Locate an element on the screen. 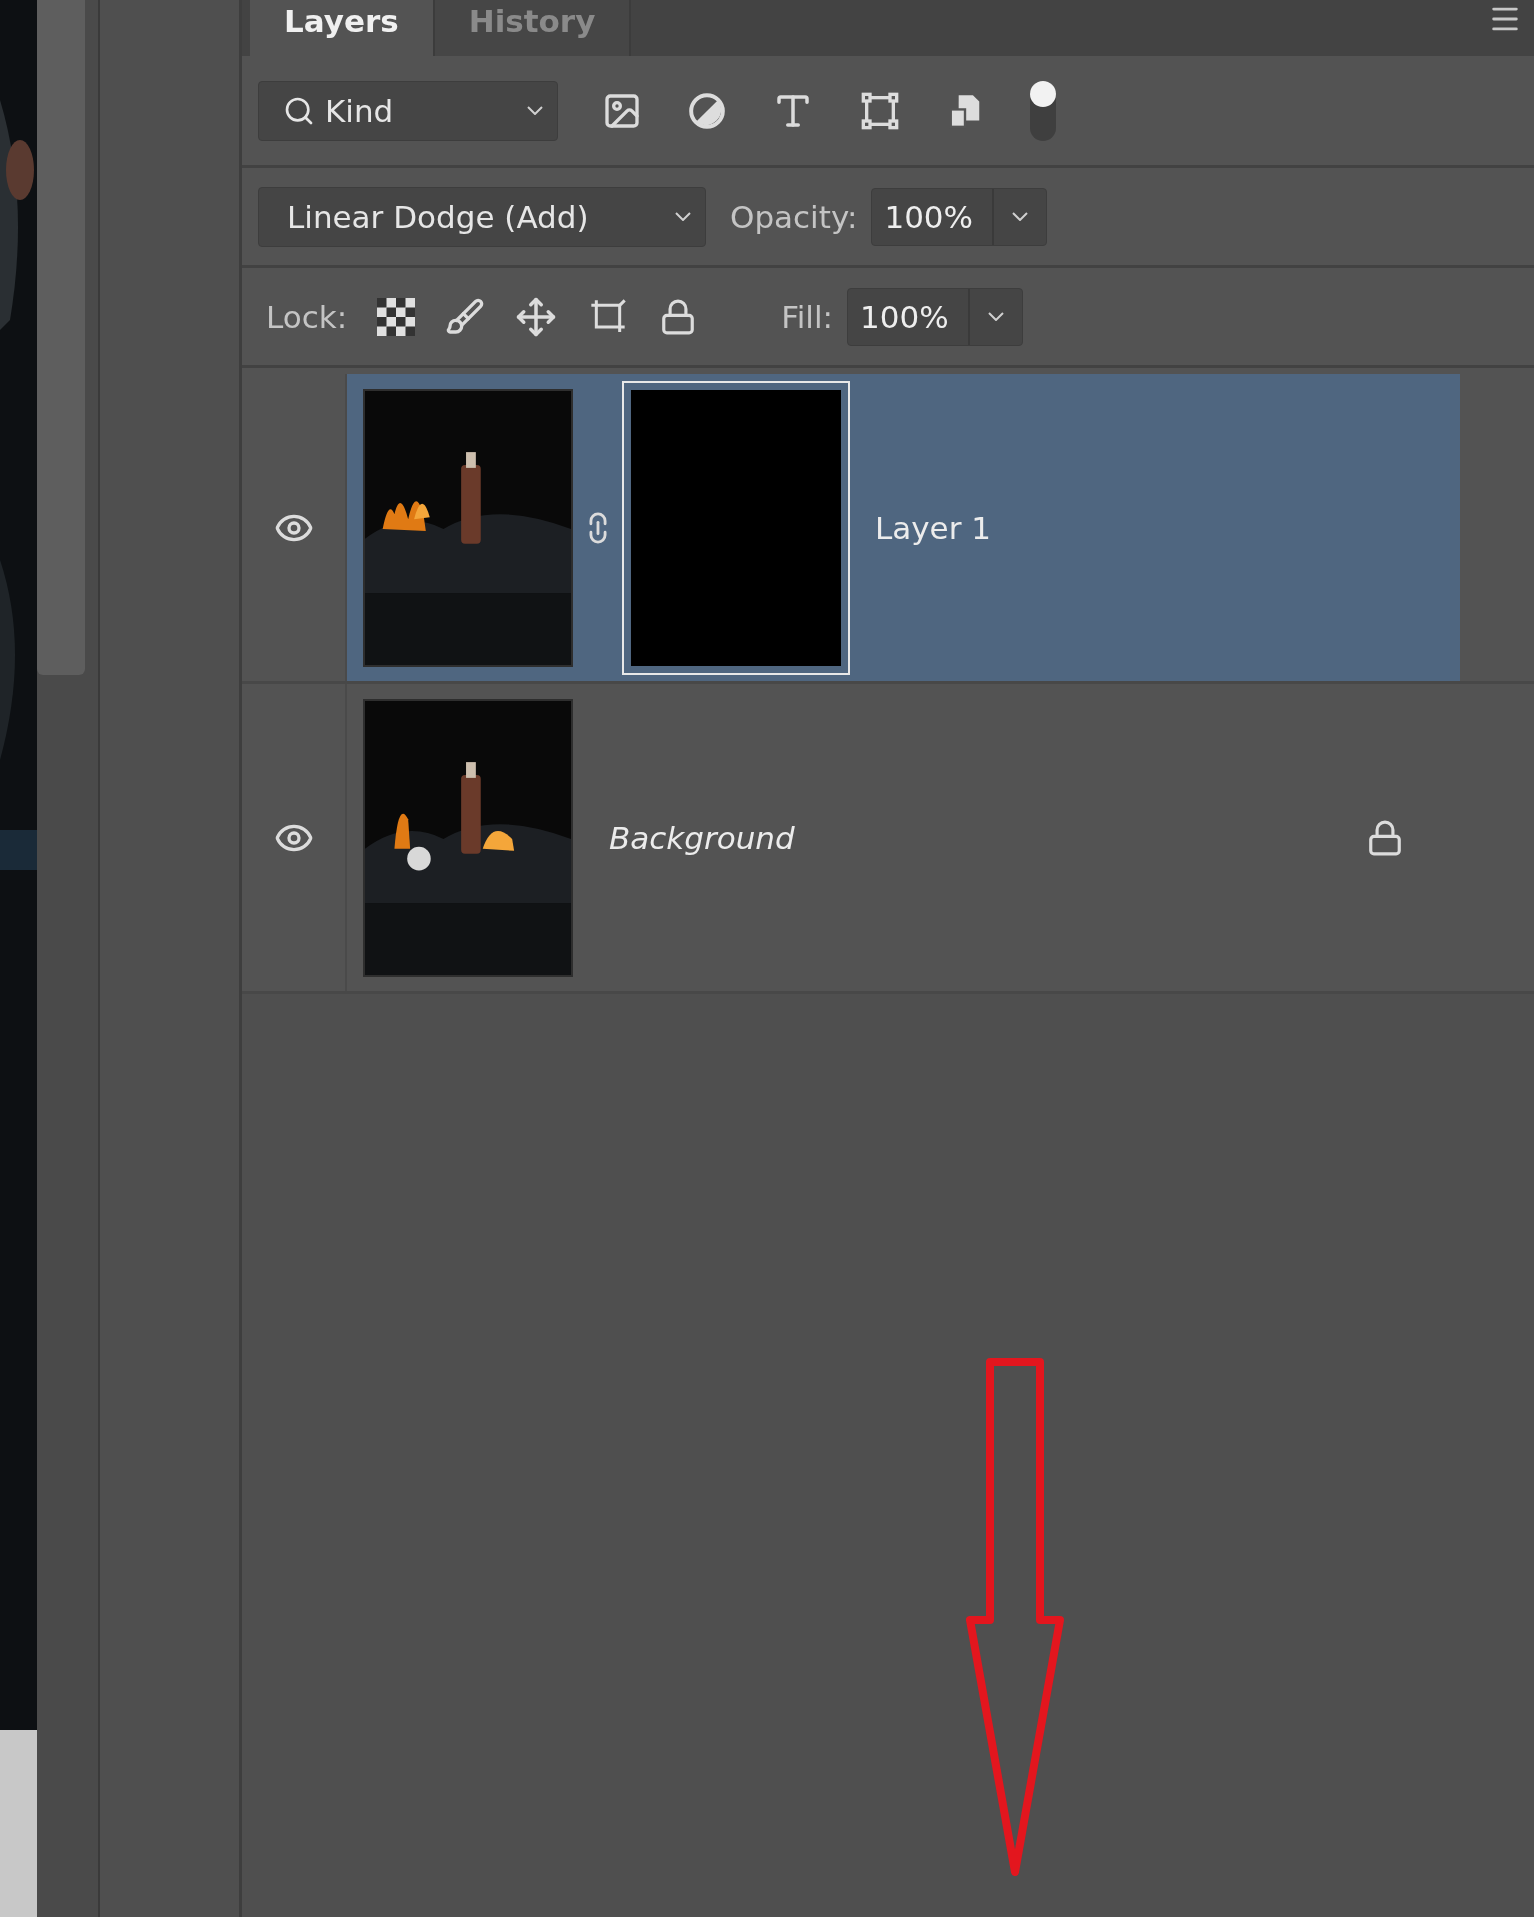  lock-label: Lock: is located at coordinates (307, 316).